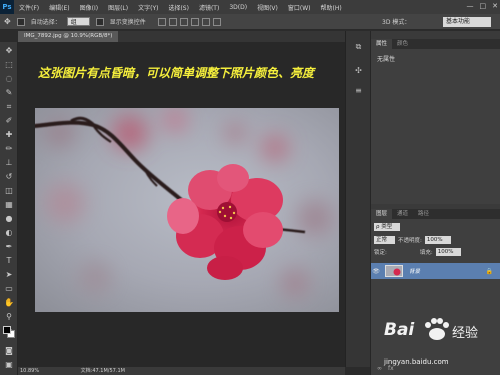  Describe the element at coordinates (9, 191) in the screenshot. I see `eraser-tool-icon: ◫` at that location.